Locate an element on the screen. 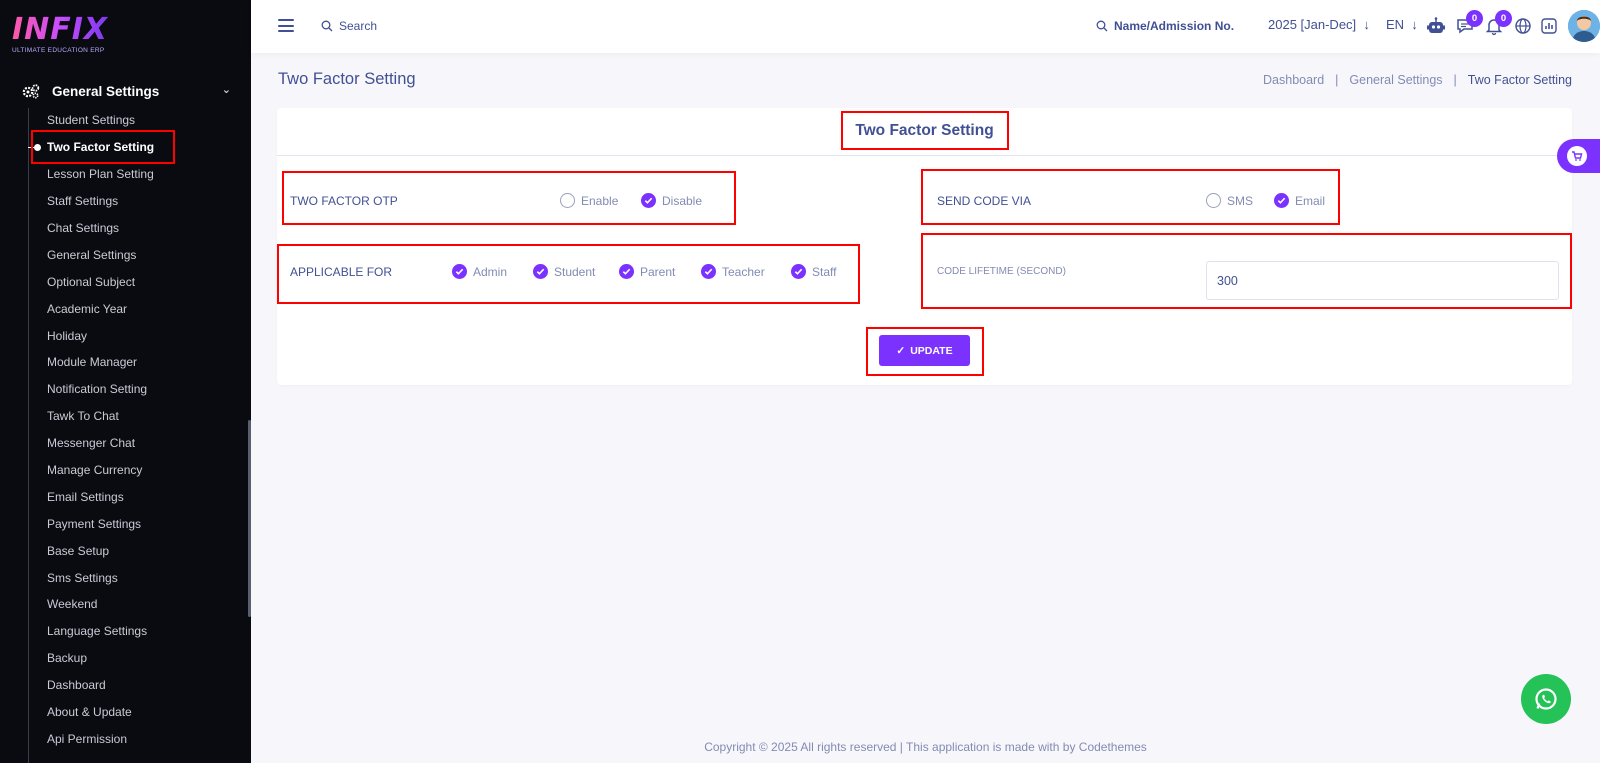  applicable-student-checkbox: Student is located at coordinates (564, 271).